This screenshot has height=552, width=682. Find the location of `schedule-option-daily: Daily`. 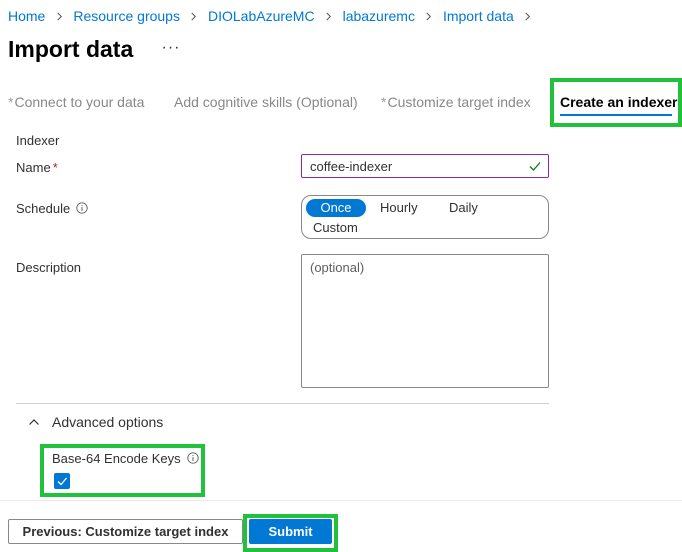

schedule-option-daily: Daily is located at coordinates (463, 208).